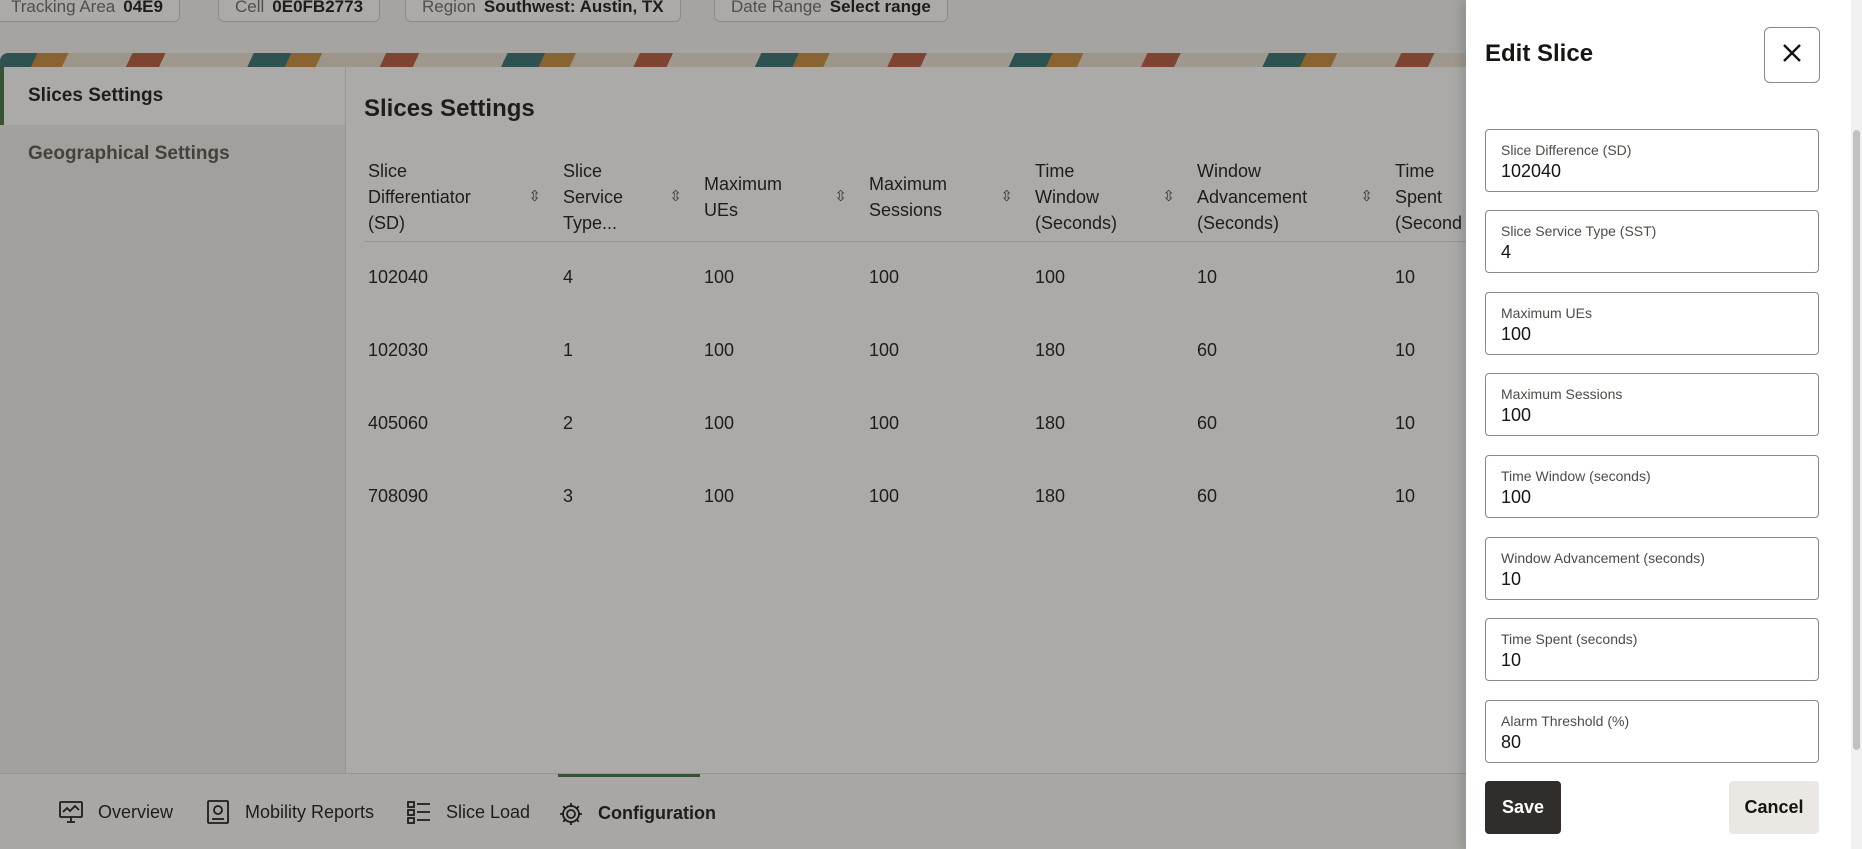 The height and width of the screenshot is (849, 1862). I want to click on field-label: Alarm Threshold (%), so click(1565, 721).